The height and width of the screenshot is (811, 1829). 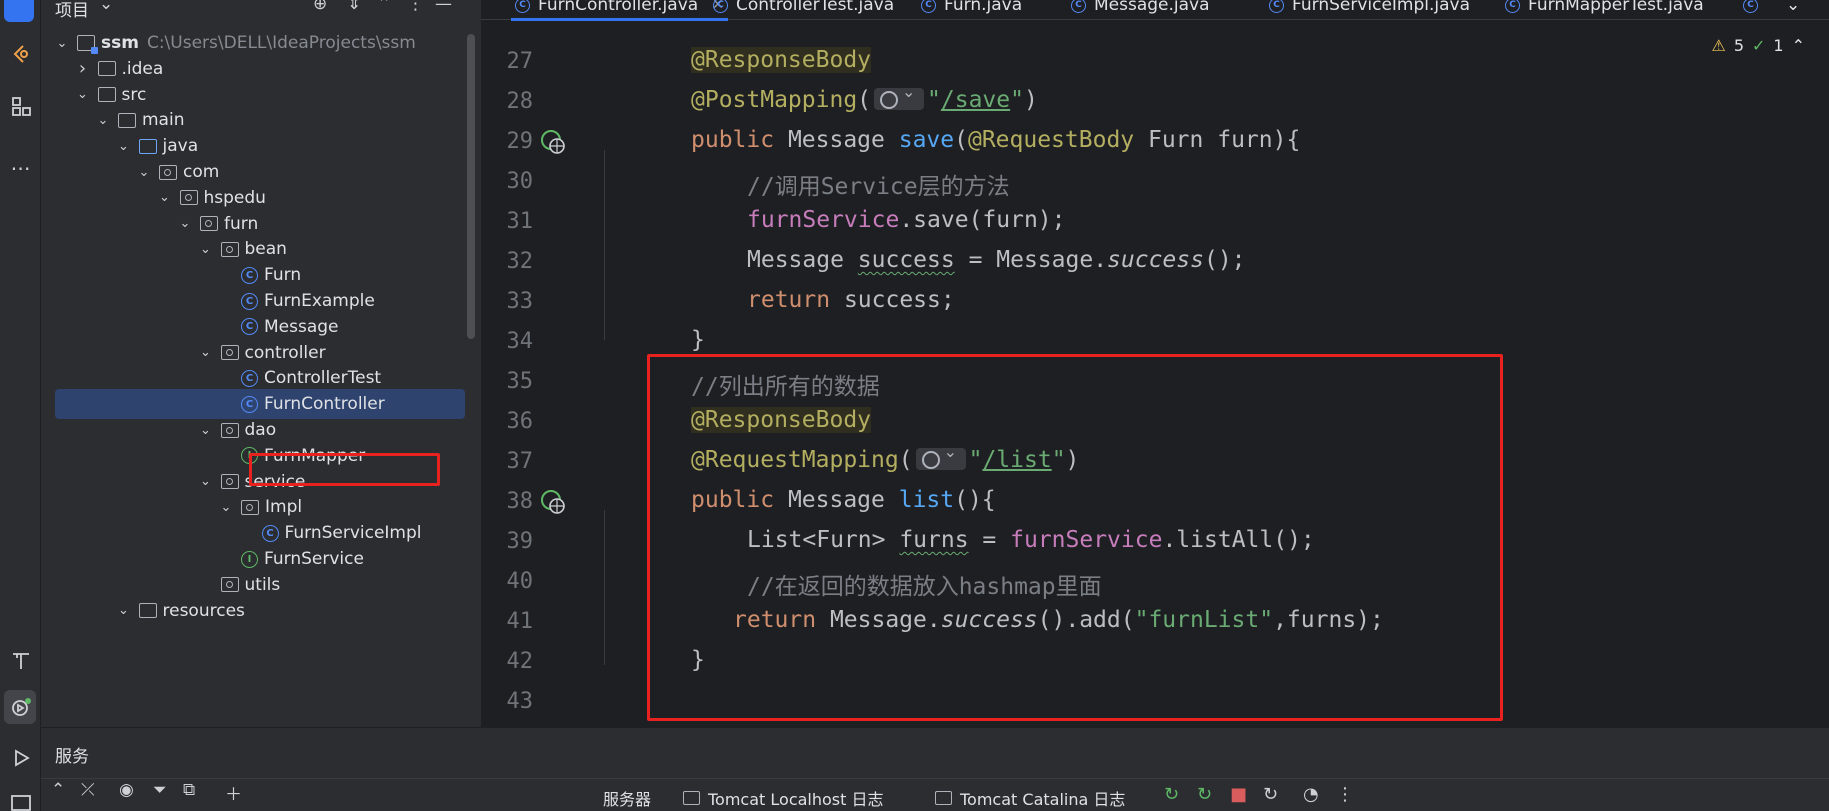 I want to click on line-number: 35, so click(x=507, y=381).